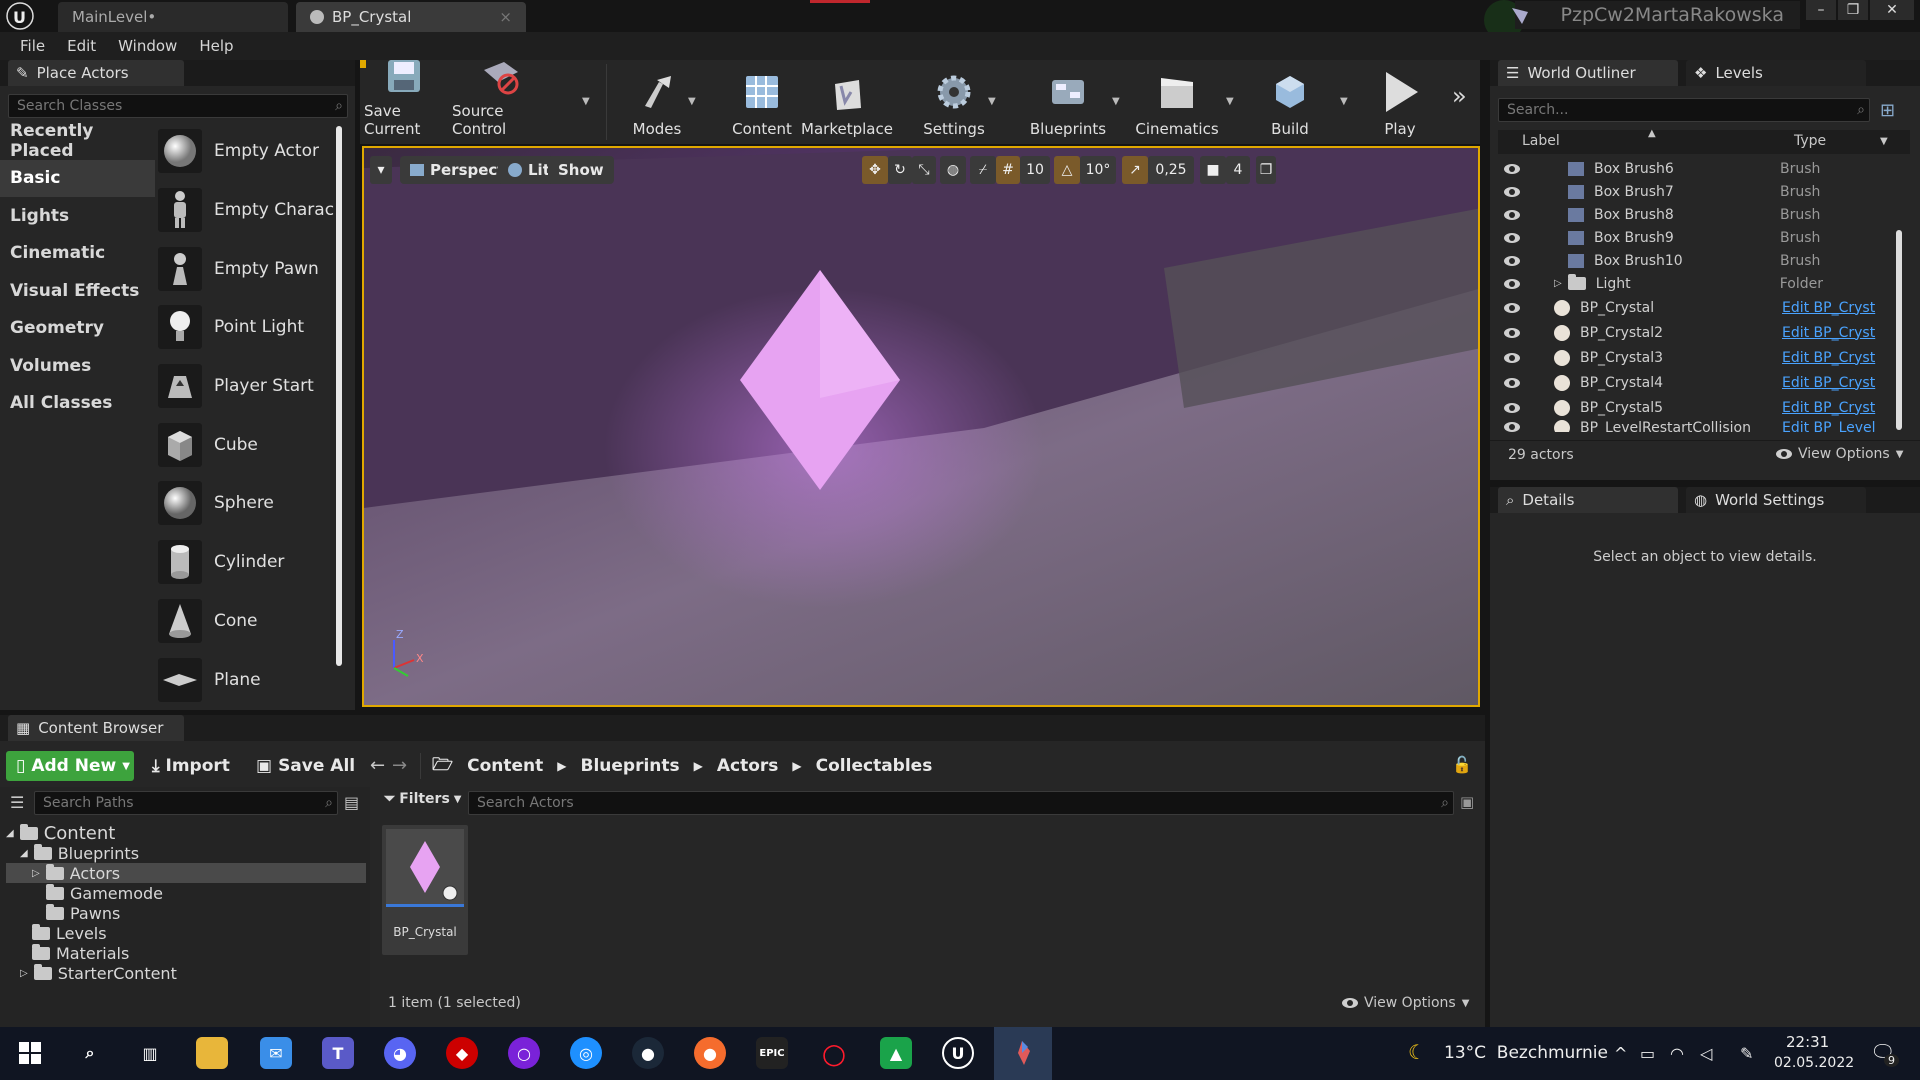 The height and width of the screenshot is (1080, 1920). Describe the element at coordinates (77, 404) in the screenshot. I see `category-all-classes: All Classes` at that location.